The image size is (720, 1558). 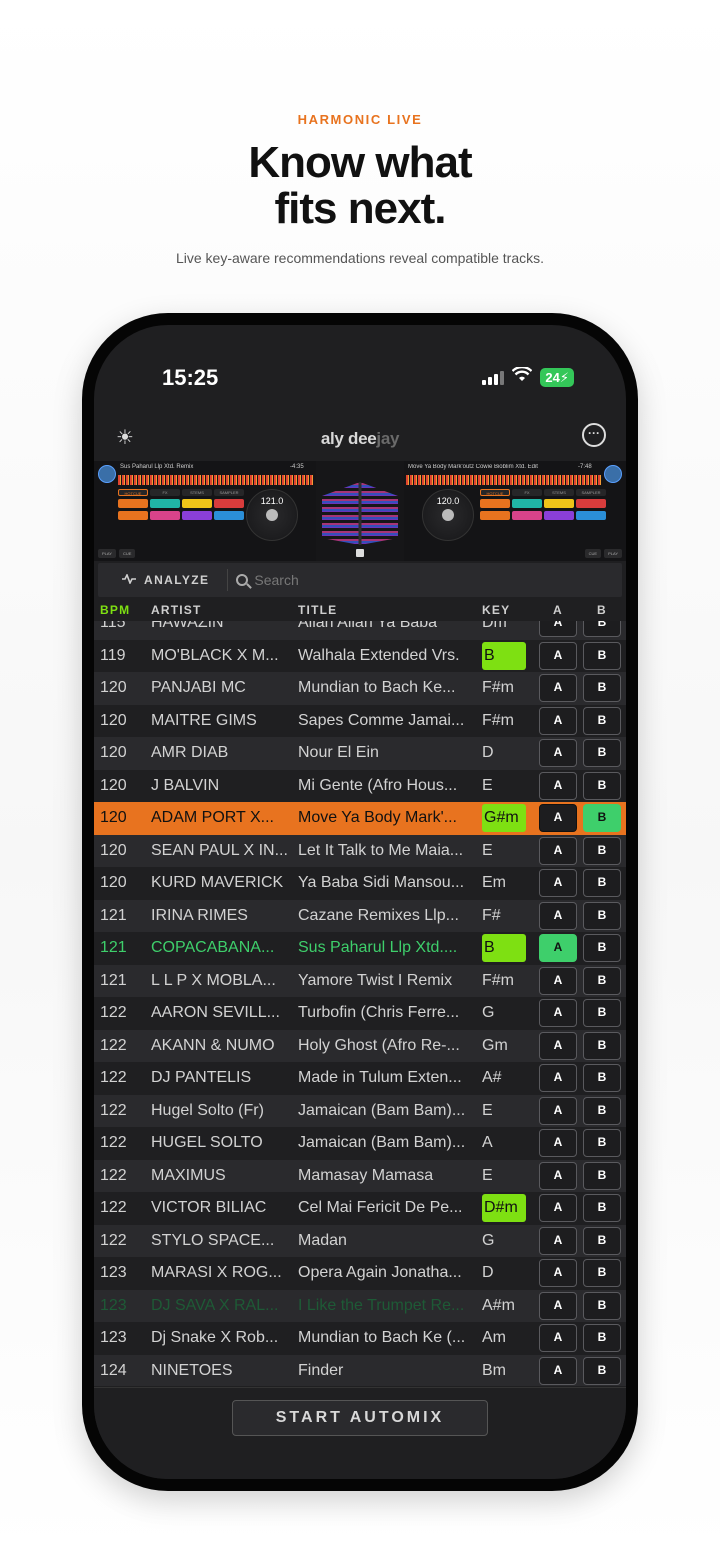 I want to click on table-row: 122 DJ PANTELIS Made in Tulum Exten... A# A B, so click(x=360, y=1078).